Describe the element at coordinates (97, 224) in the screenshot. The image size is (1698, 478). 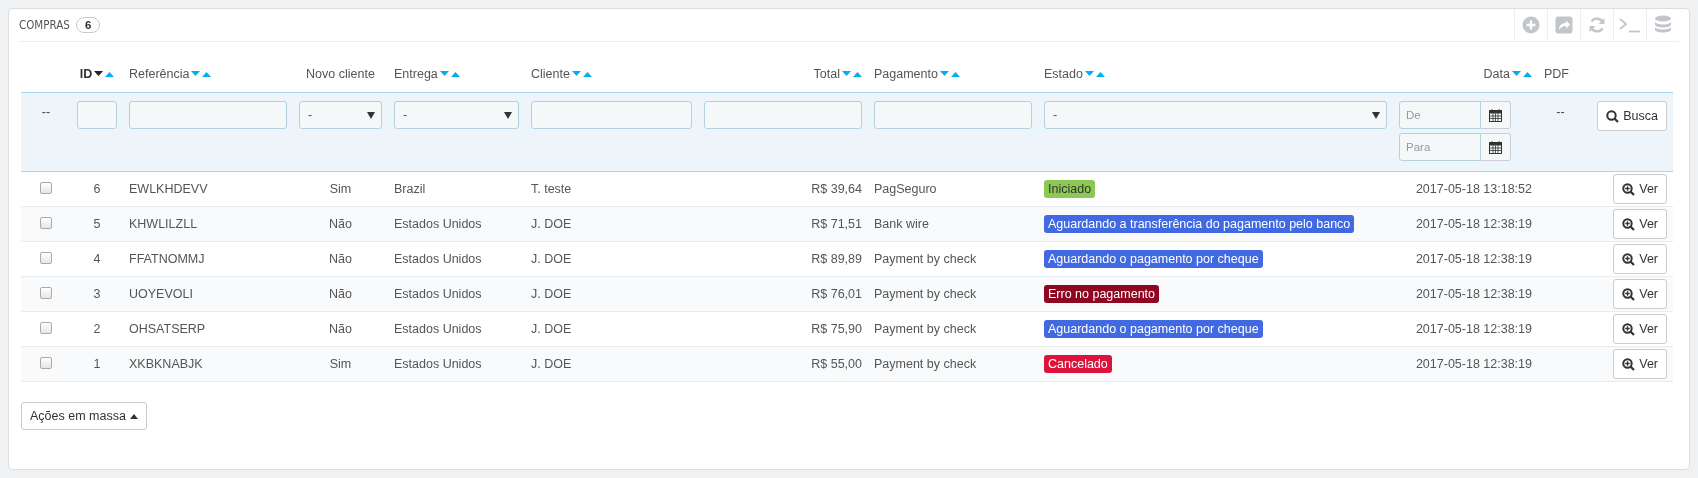
I see `table-cell: 5` at that location.